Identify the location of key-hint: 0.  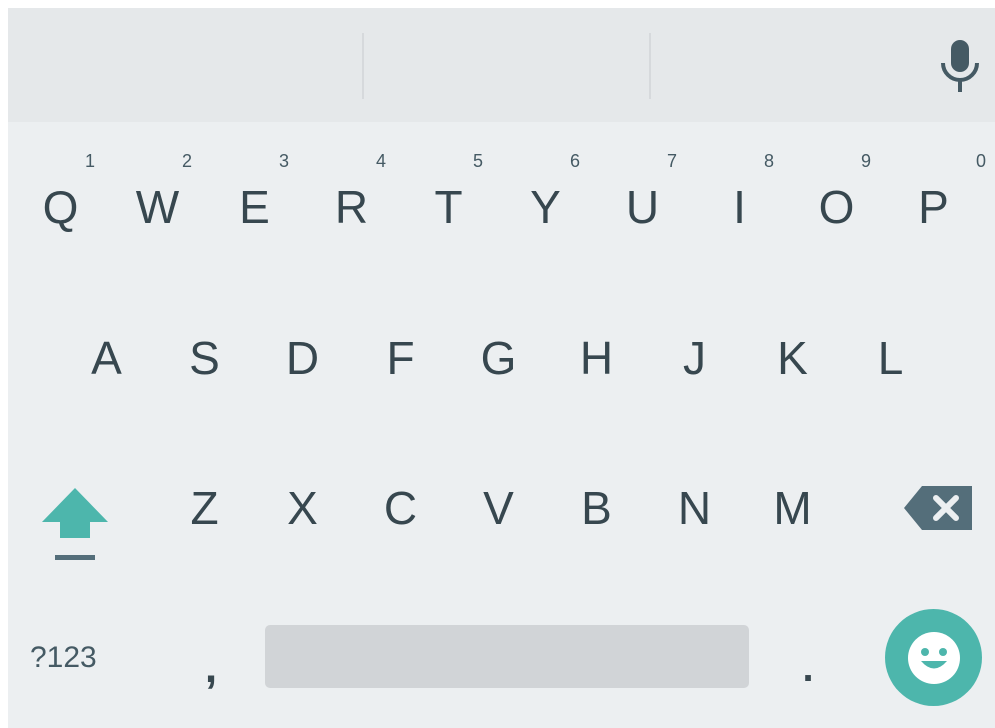
(980, 161).